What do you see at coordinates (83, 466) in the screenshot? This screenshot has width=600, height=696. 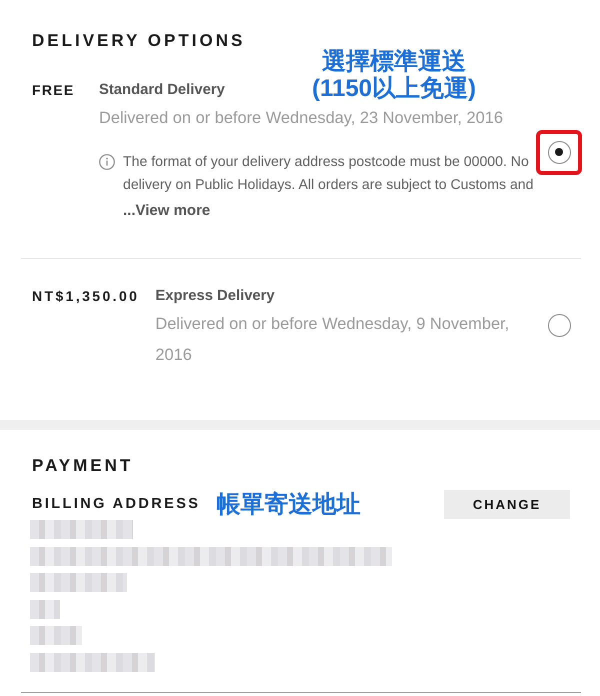 I see `section-title: PAYMENT` at bounding box center [83, 466].